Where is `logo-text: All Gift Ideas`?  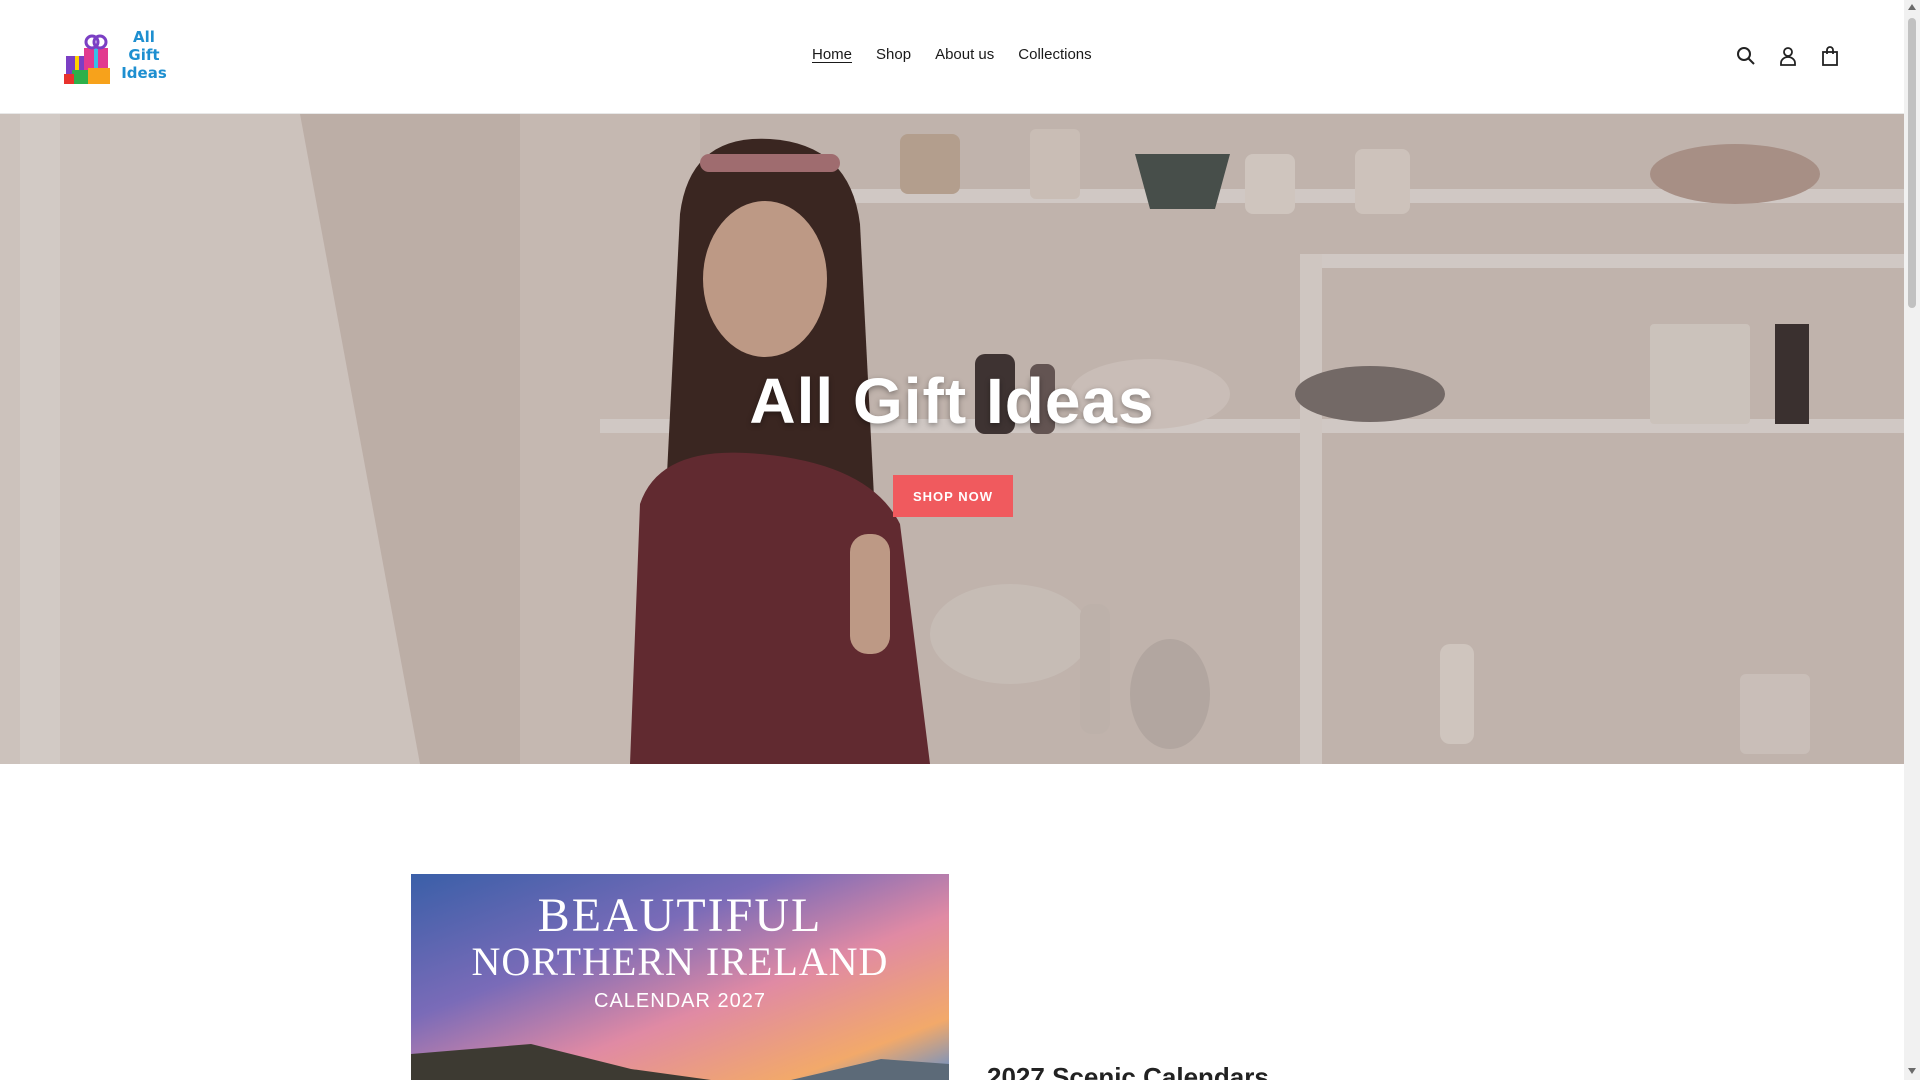 logo-text: All Gift Ideas is located at coordinates (144, 55).